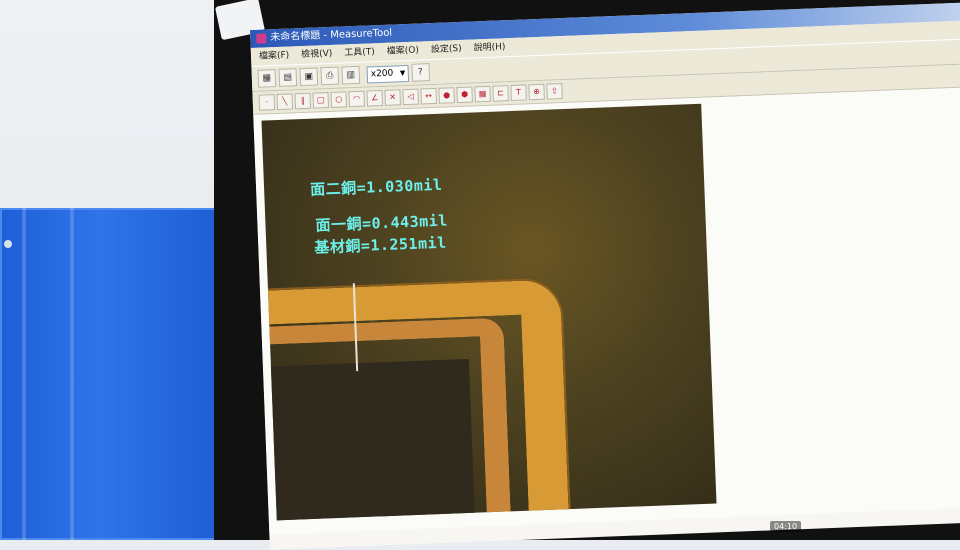 The width and height of the screenshot is (960, 550). What do you see at coordinates (554, 91) in the screenshot?
I see `export-tool-icon: ⇪` at bounding box center [554, 91].